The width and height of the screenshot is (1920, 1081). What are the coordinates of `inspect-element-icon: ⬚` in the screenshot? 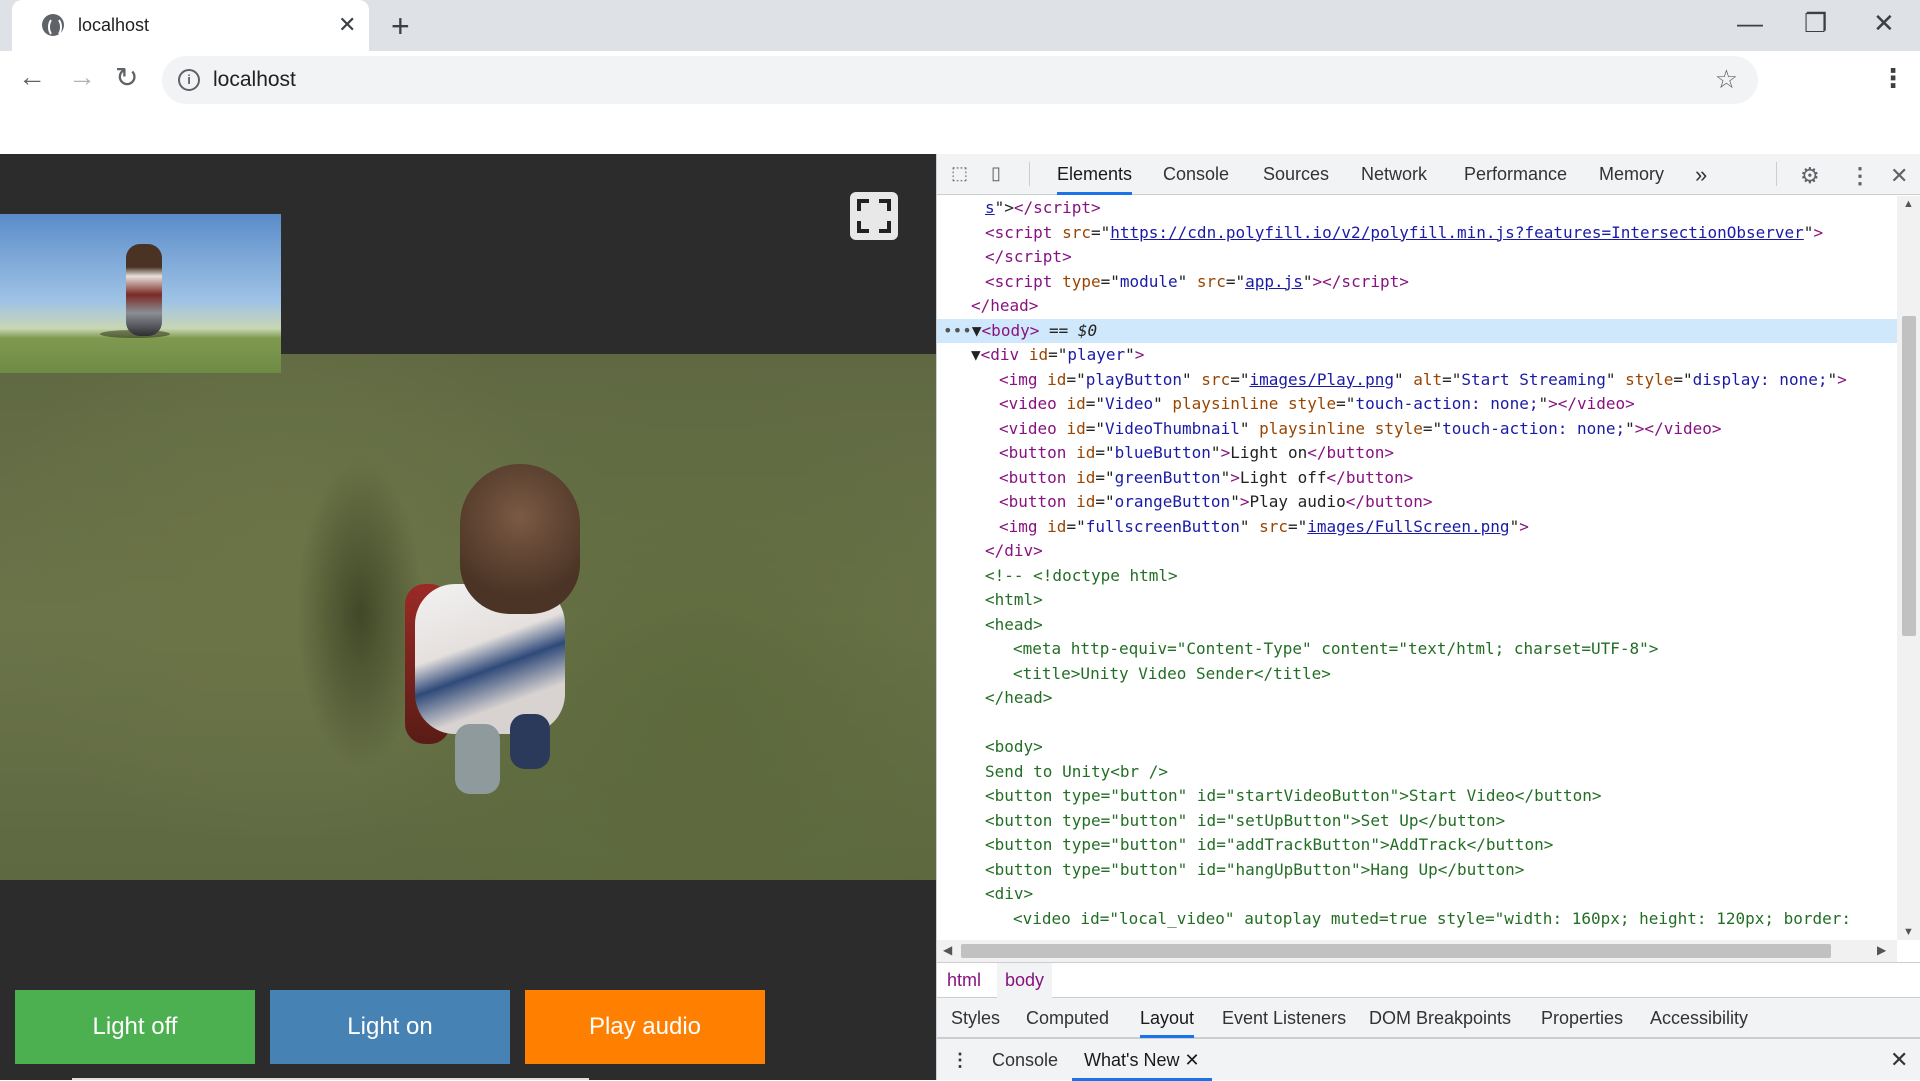 It's located at (961, 174).